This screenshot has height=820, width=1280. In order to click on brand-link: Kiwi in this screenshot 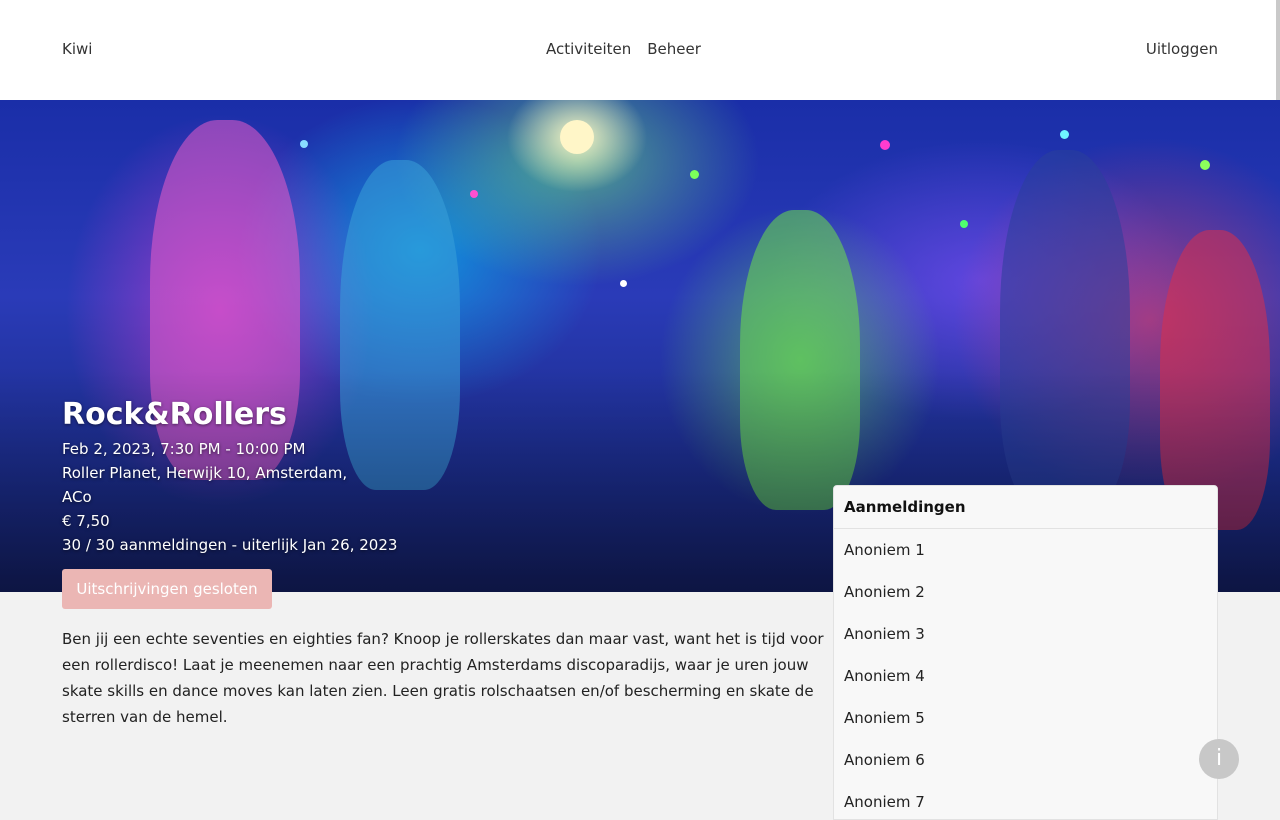, I will do `click(77, 49)`.